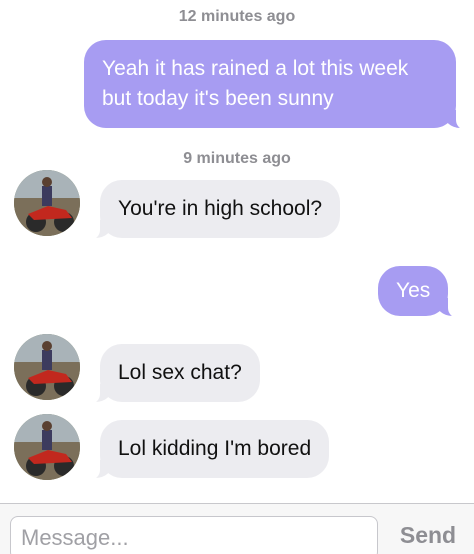 The image size is (474, 554). I want to click on incoming-message-bubble: Lol kidding I'm bored, so click(207, 450).